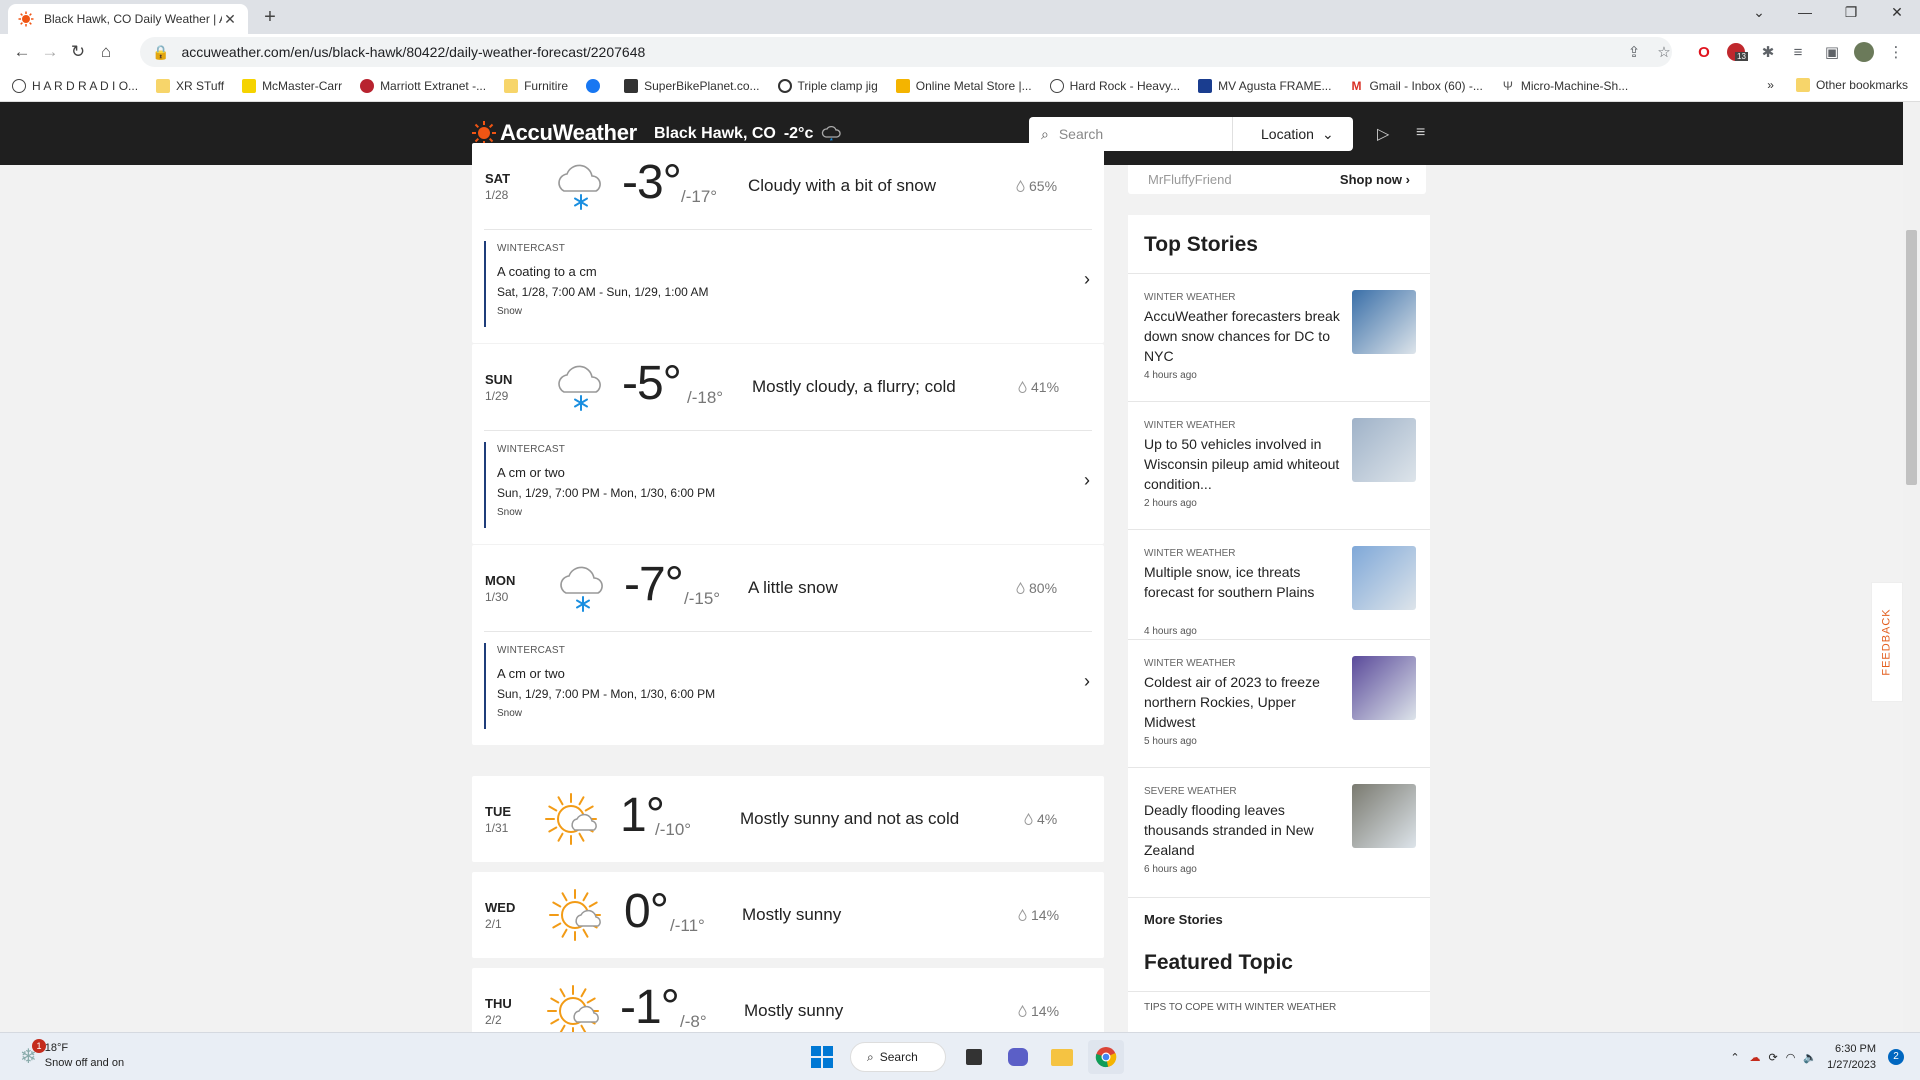 The width and height of the screenshot is (1920, 1080). I want to click on forecast-day-row: WED 2/1 0°/-11° Mostly sunny 14%, so click(788, 915).